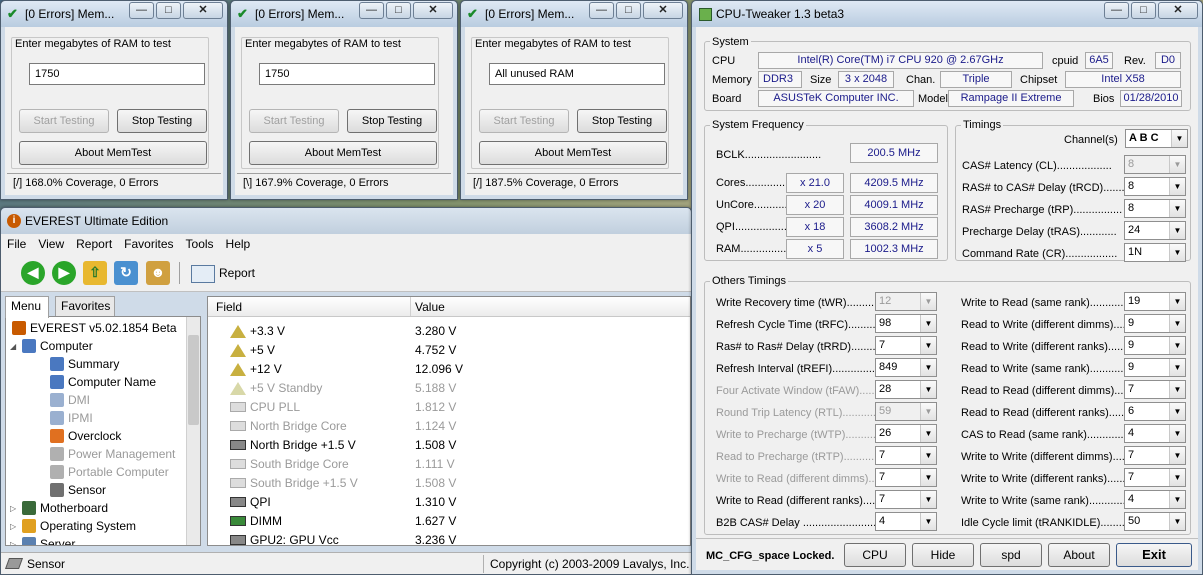  Describe the element at coordinates (449, 350) in the screenshot. I see `list-row: +5 V 4.752 V` at that location.